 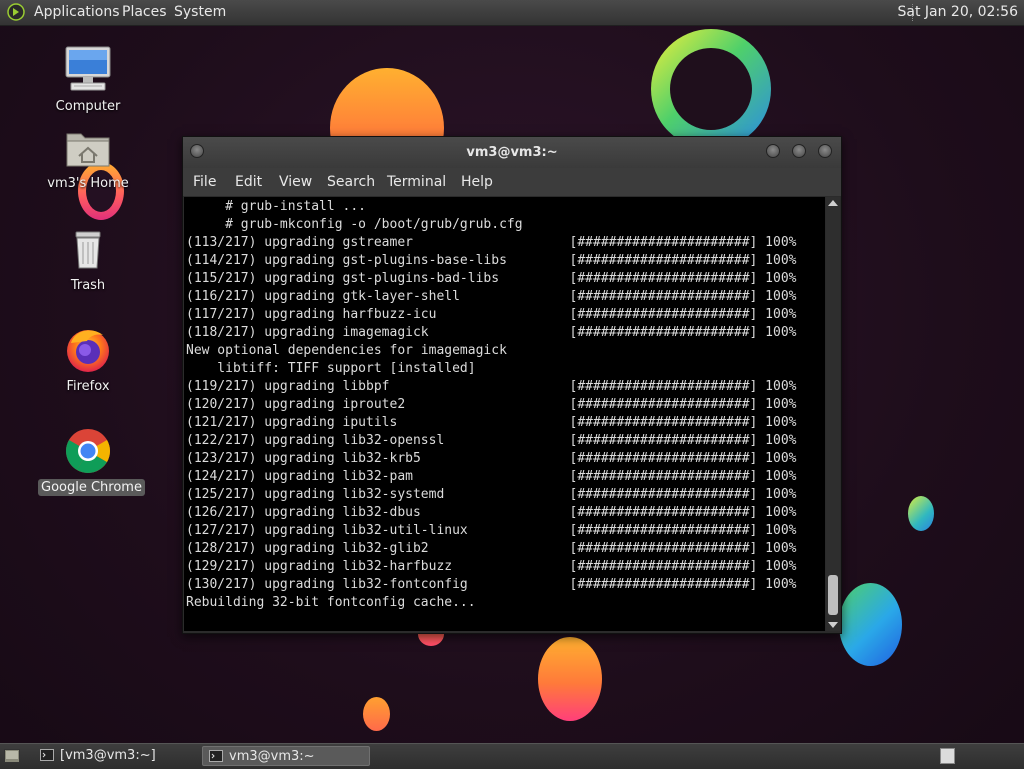 I want to click on menu-places: Places, so click(x=144, y=12).